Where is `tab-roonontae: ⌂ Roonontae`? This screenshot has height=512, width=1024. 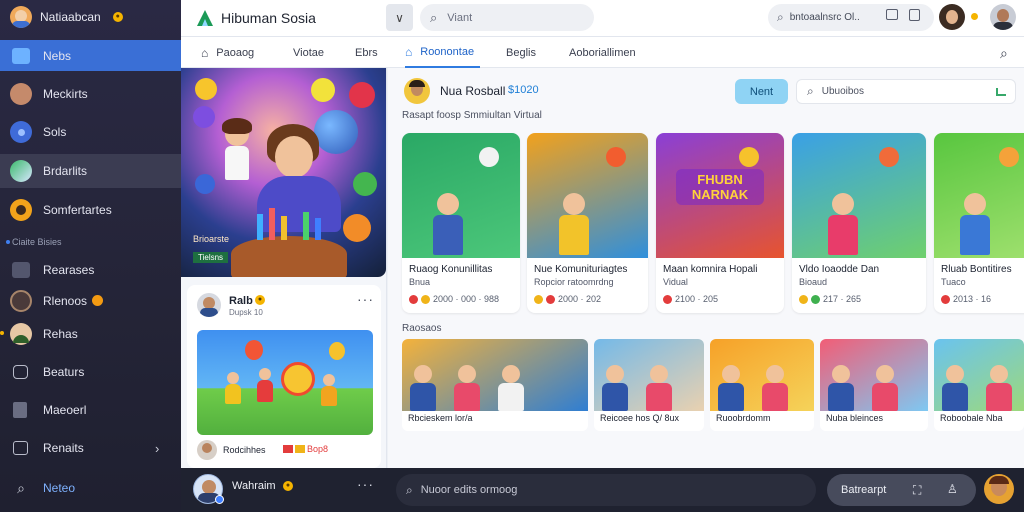 tab-roonontae: ⌂ Roonontae is located at coordinates (443, 52).